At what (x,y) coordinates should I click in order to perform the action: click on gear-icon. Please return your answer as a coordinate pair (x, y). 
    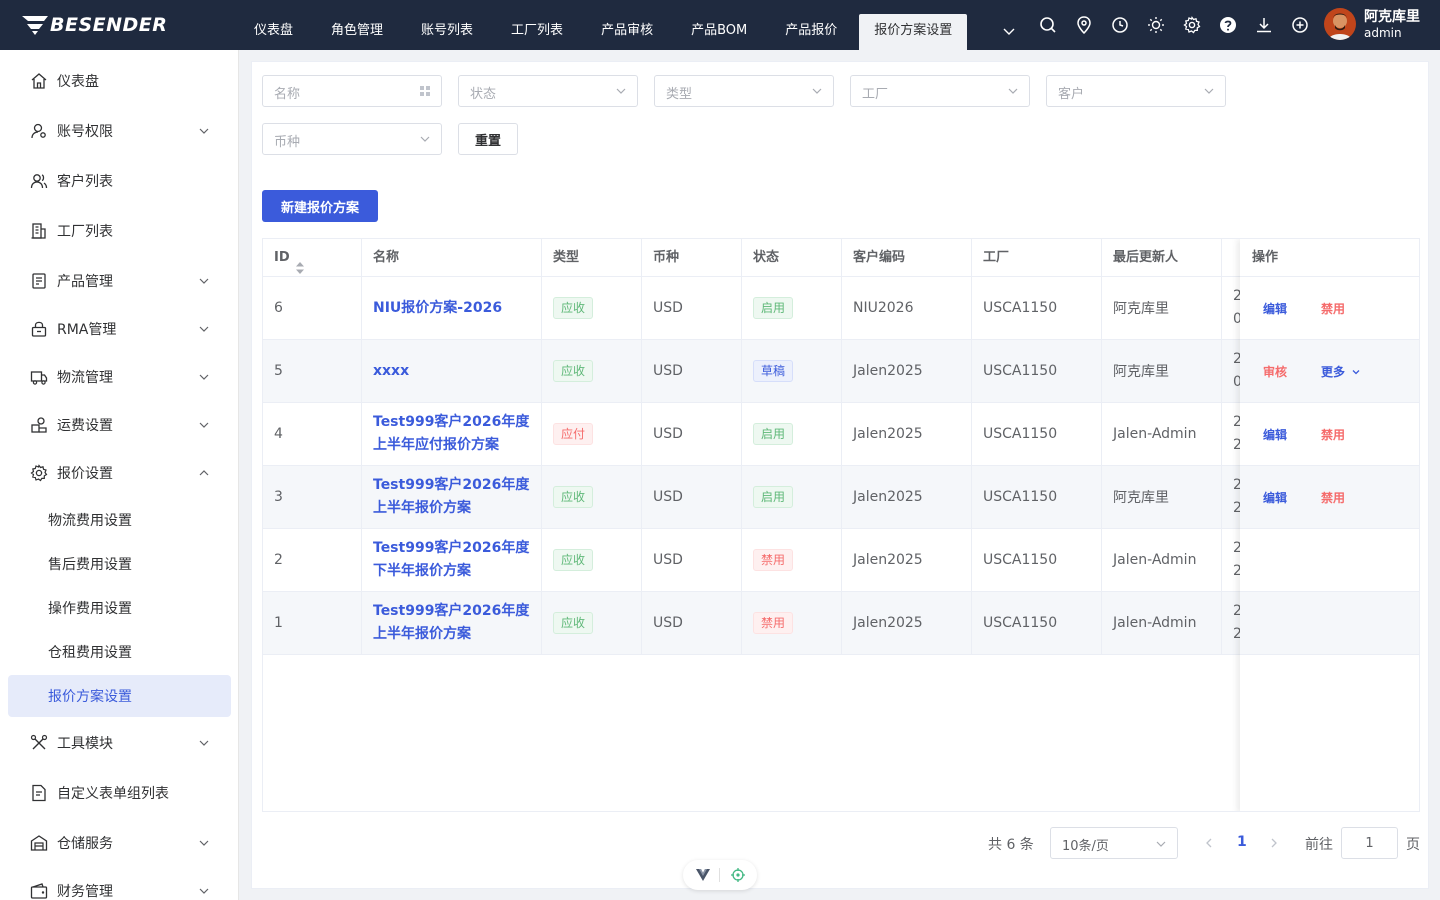
    Looking at the image, I should click on (1192, 25).